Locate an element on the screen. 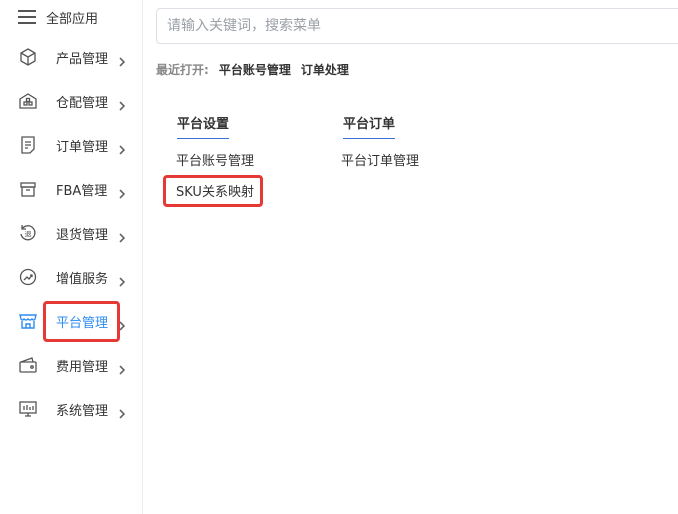 Image resolution: width=678 pixels, height=514 pixels. sidebar-item-label: 退货管理 is located at coordinates (82, 235).